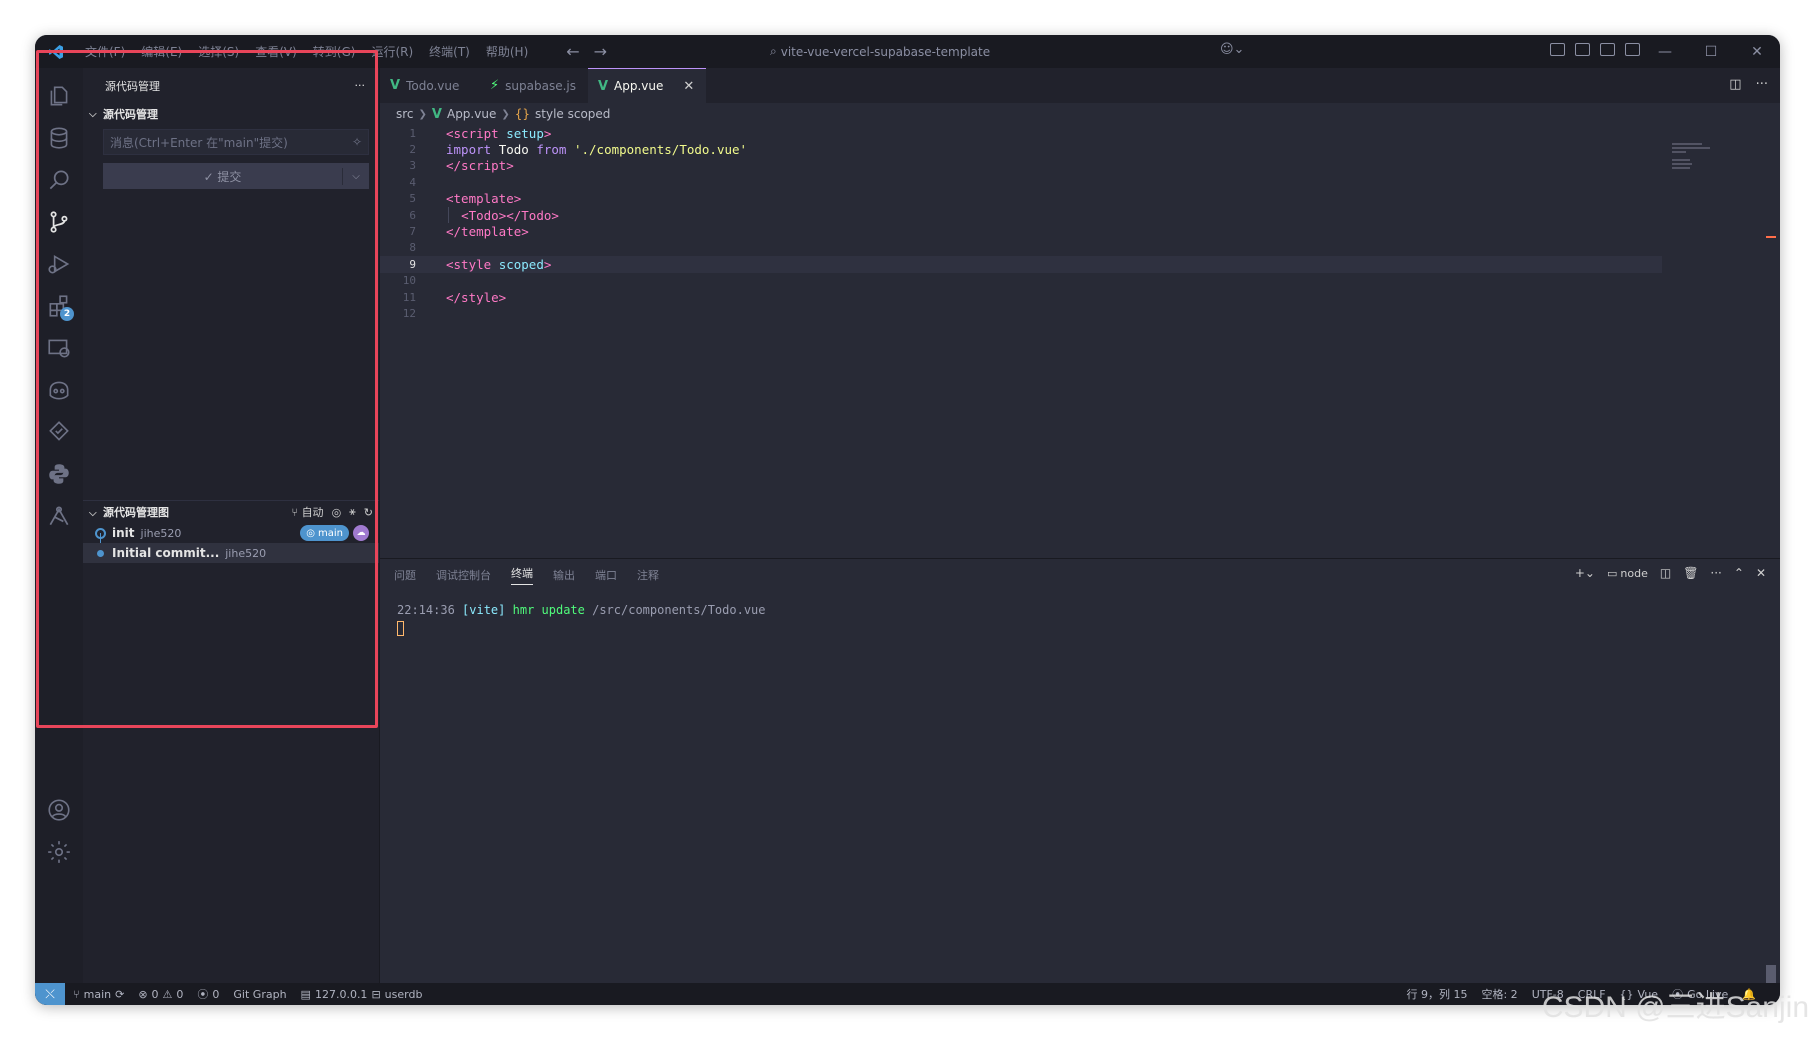 The width and height of the screenshot is (1811, 1040). What do you see at coordinates (564, 575) in the screenshot?
I see `tab-output: 输出` at bounding box center [564, 575].